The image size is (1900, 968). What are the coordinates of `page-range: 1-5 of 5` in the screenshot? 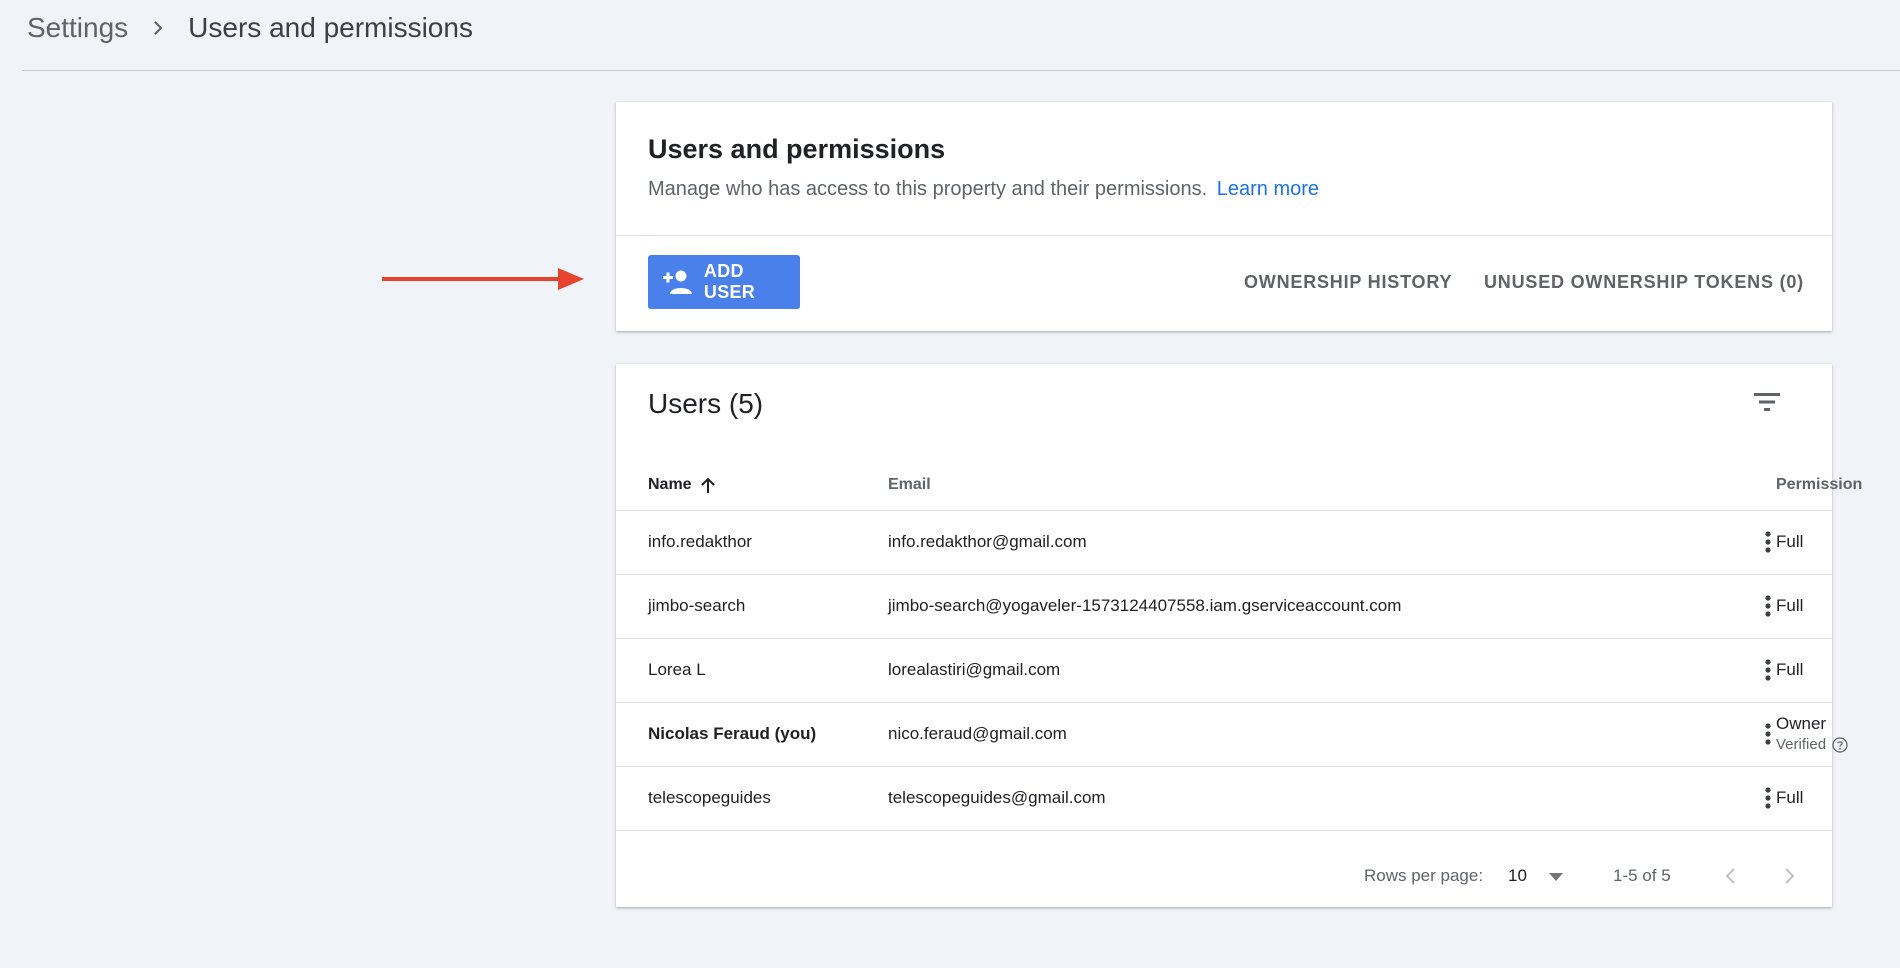 It's located at (1642, 875).